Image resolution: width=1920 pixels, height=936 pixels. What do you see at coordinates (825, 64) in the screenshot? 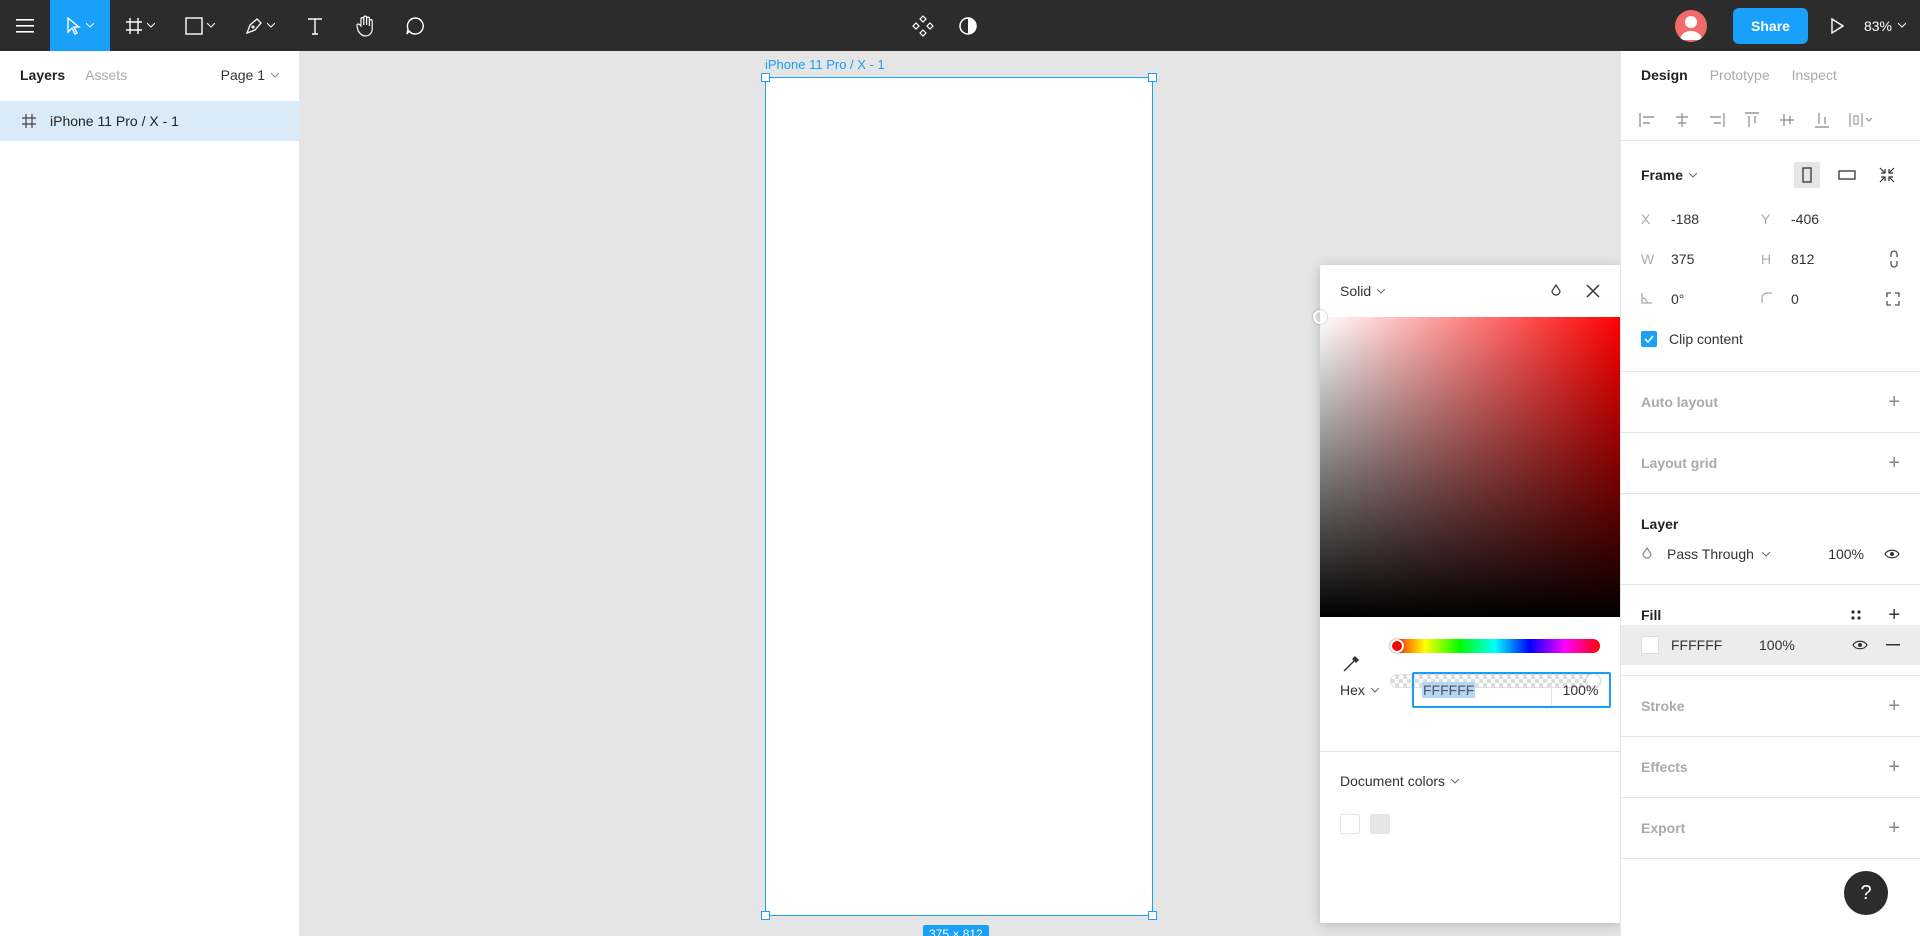
I see `frame-label: iPhone 11 Pro / X - 1` at bounding box center [825, 64].